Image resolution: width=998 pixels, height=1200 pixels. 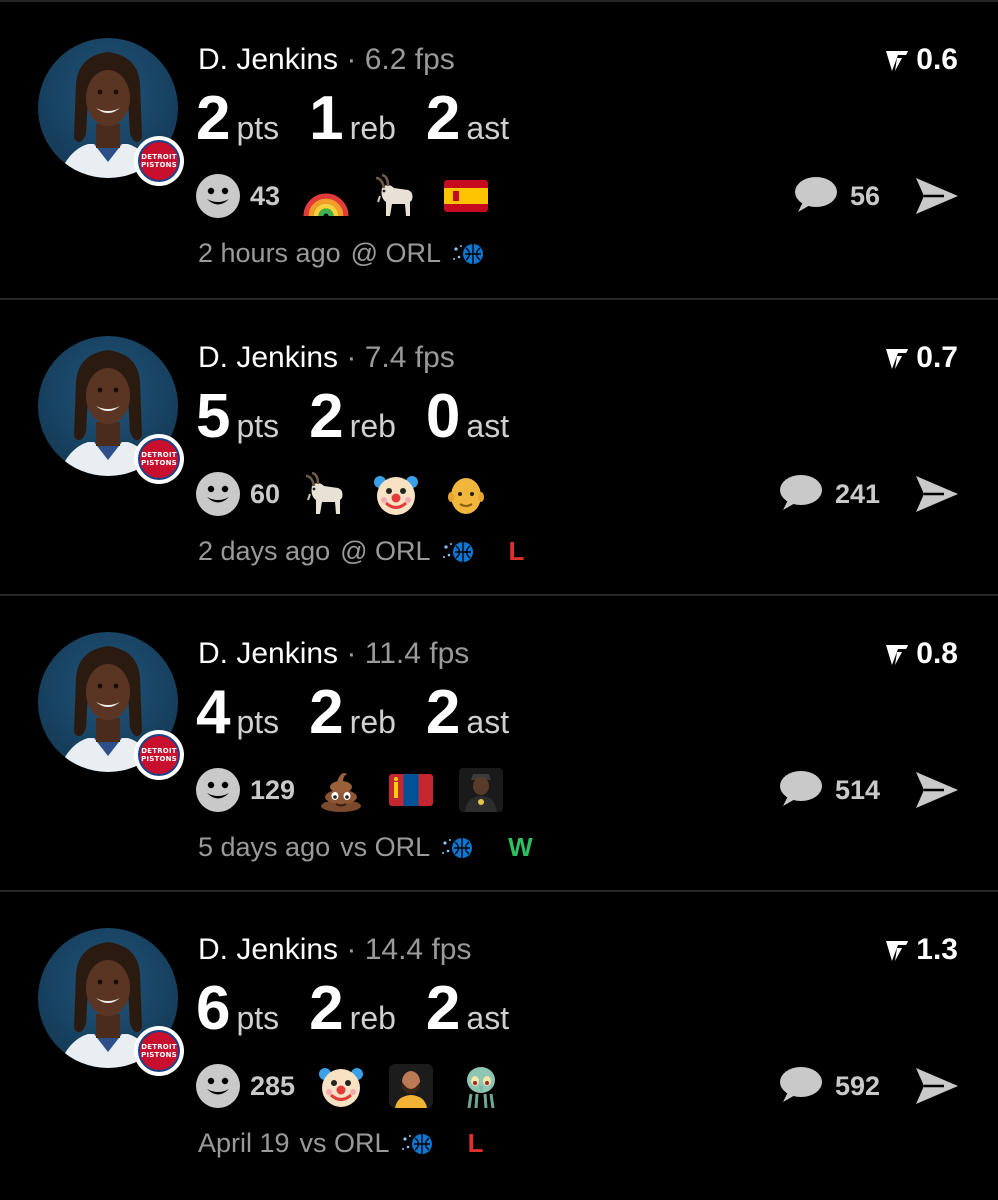 What do you see at coordinates (326, 196) in the screenshot?
I see `rainbow-emoji` at bounding box center [326, 196].